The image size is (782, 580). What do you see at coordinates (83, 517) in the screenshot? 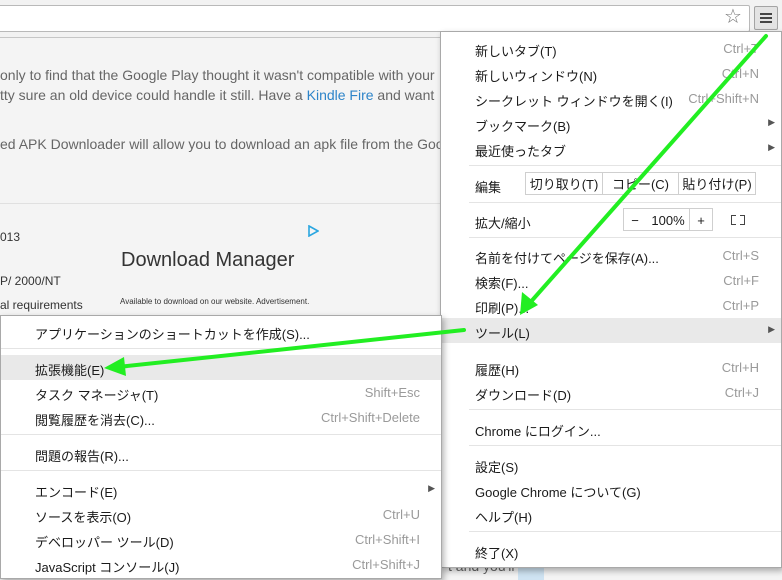
I see `menu-item-label: ソースを表示(O)` at bounding box center [83, 517].